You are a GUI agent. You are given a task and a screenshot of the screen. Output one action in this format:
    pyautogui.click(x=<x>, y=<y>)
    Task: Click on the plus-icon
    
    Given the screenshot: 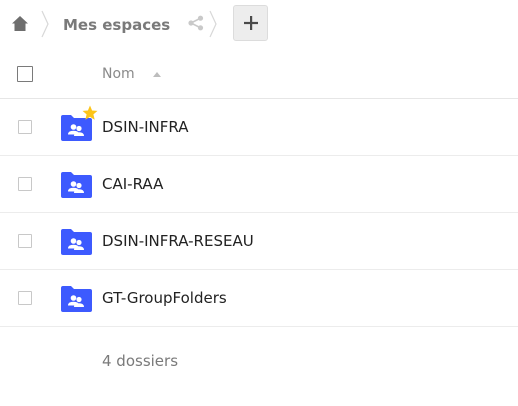 What is the action you would take?
    pyautogui.click(x=250, y=23)
    